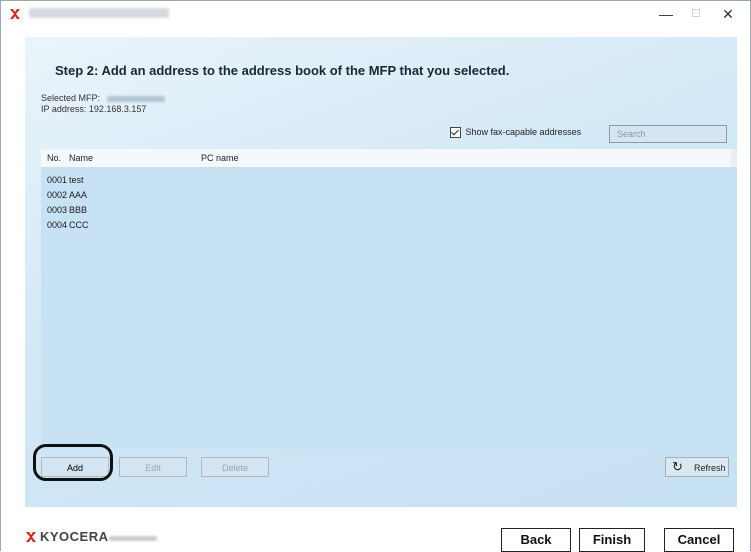 This screenshot has height=552, width=751. Describe the element at coordinates (386, 158) in the screenshot. I see `table-header: No. Name PC name` at that location.